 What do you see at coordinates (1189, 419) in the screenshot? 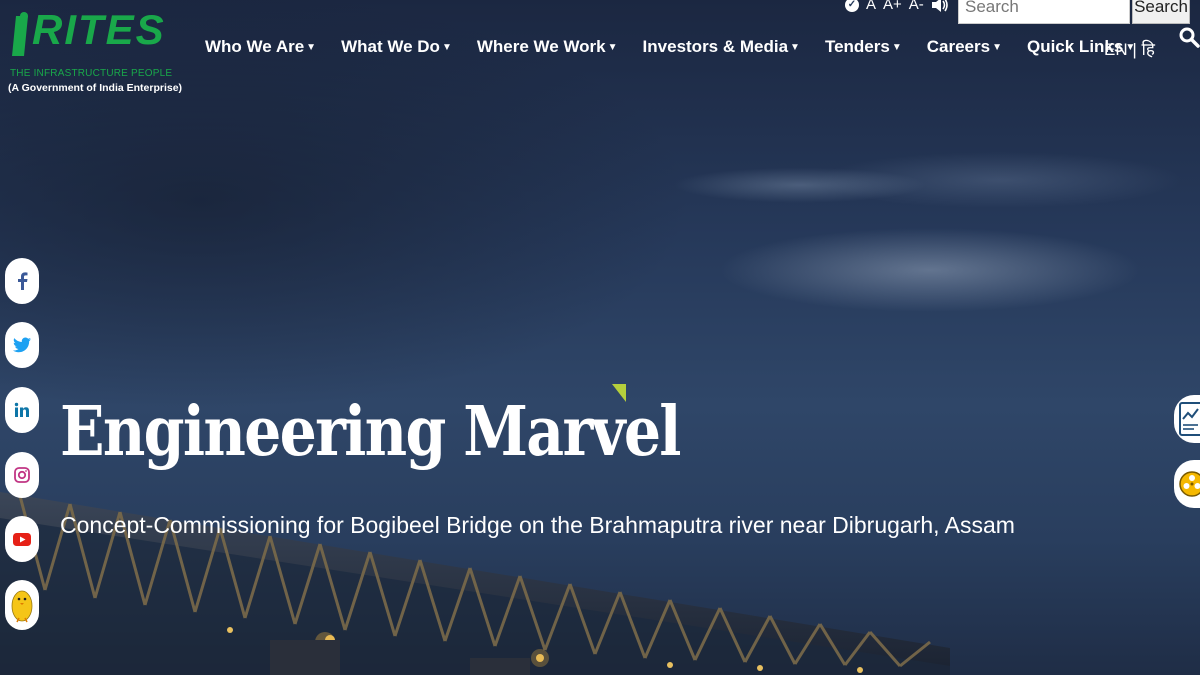
I see `chart-report-icon` at bounding box center [1189, 419].